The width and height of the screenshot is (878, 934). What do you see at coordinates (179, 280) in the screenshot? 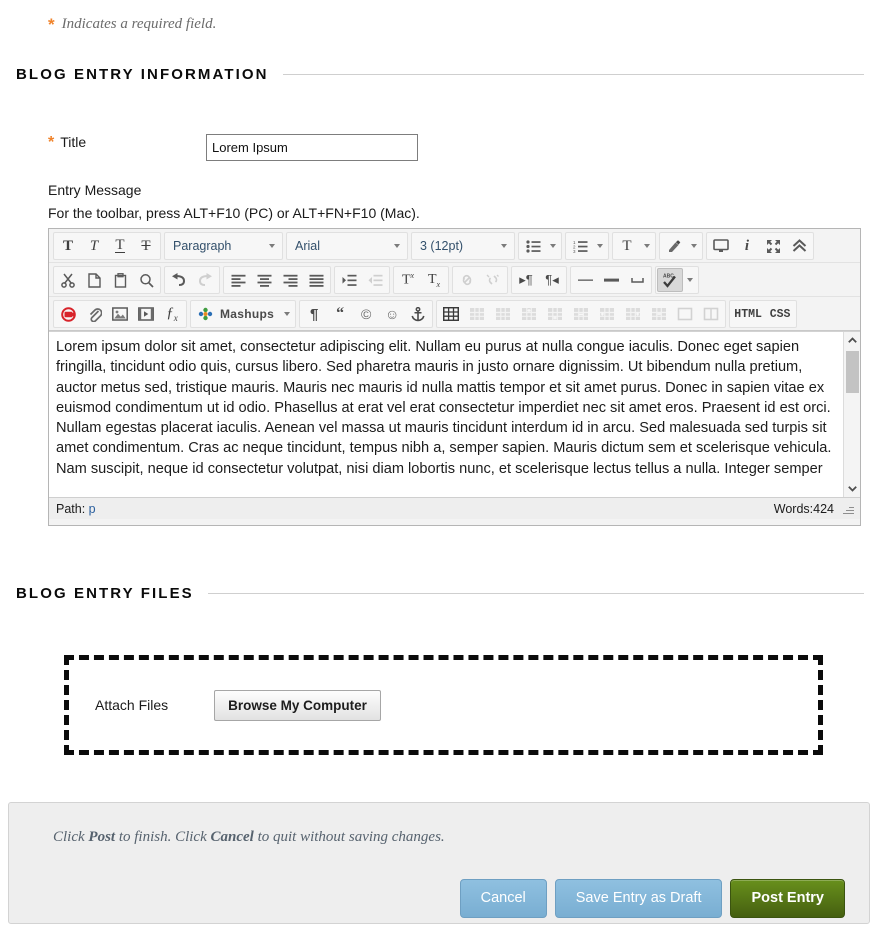
I see `undo-icon` at bounding box center [179, 280].